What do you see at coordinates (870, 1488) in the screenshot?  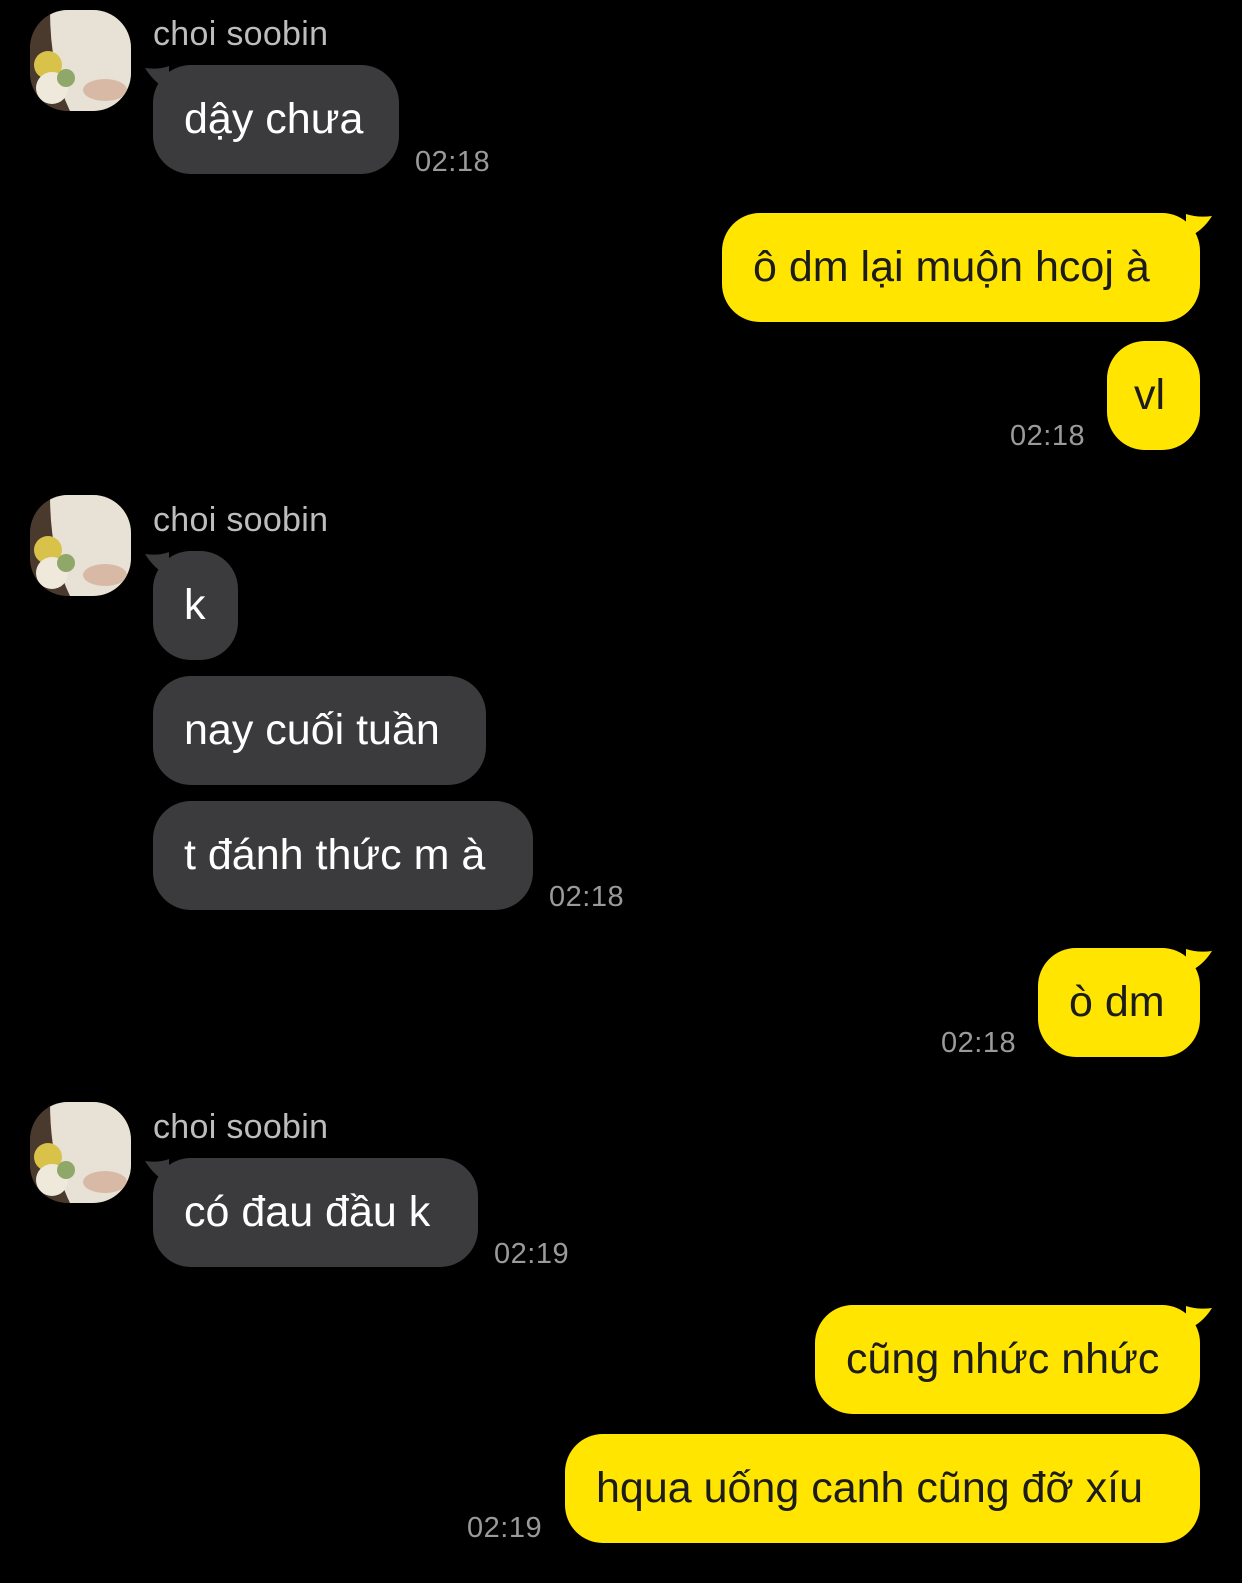 I see `message-text: hqua uống canh cũng đỡ xíu` at bounding box center [870, 1488].